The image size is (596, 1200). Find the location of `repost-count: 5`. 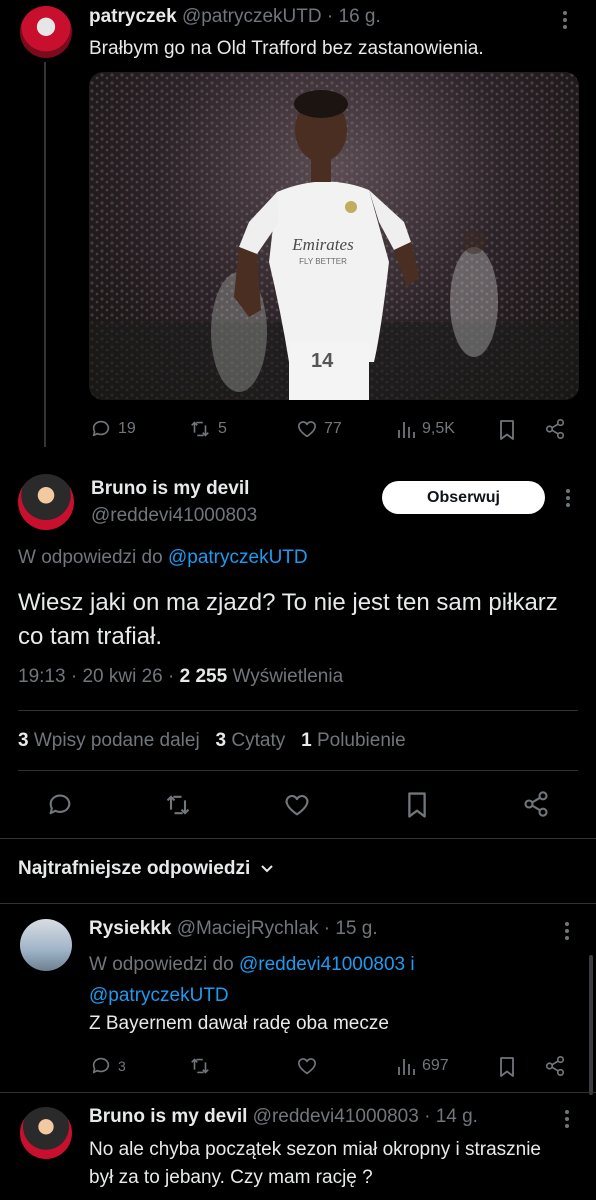

repost-count: 5 is located at coordinates (222, 428).